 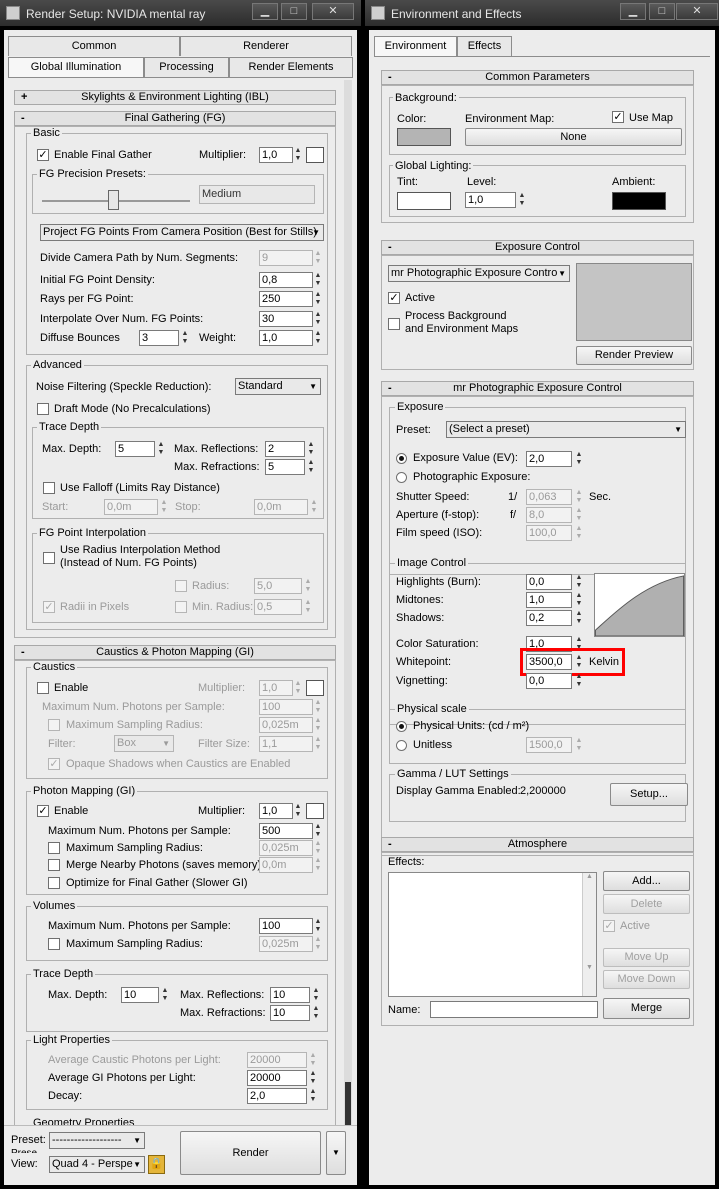 I want to click on rays-arrows: ▲ ▼, so click(x=318, y=299).